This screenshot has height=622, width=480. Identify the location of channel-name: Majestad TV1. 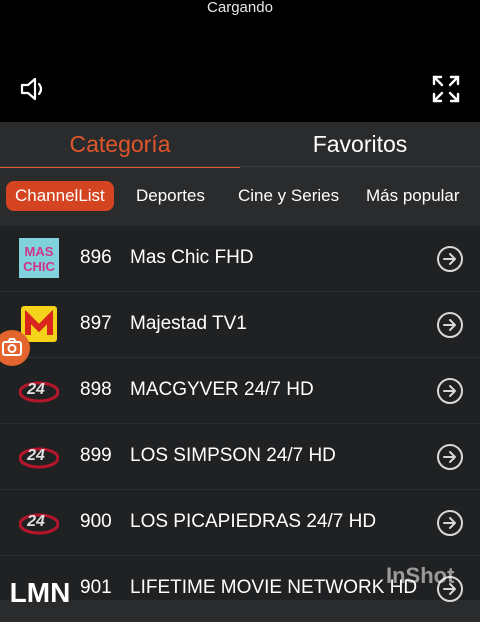
(188, 323).